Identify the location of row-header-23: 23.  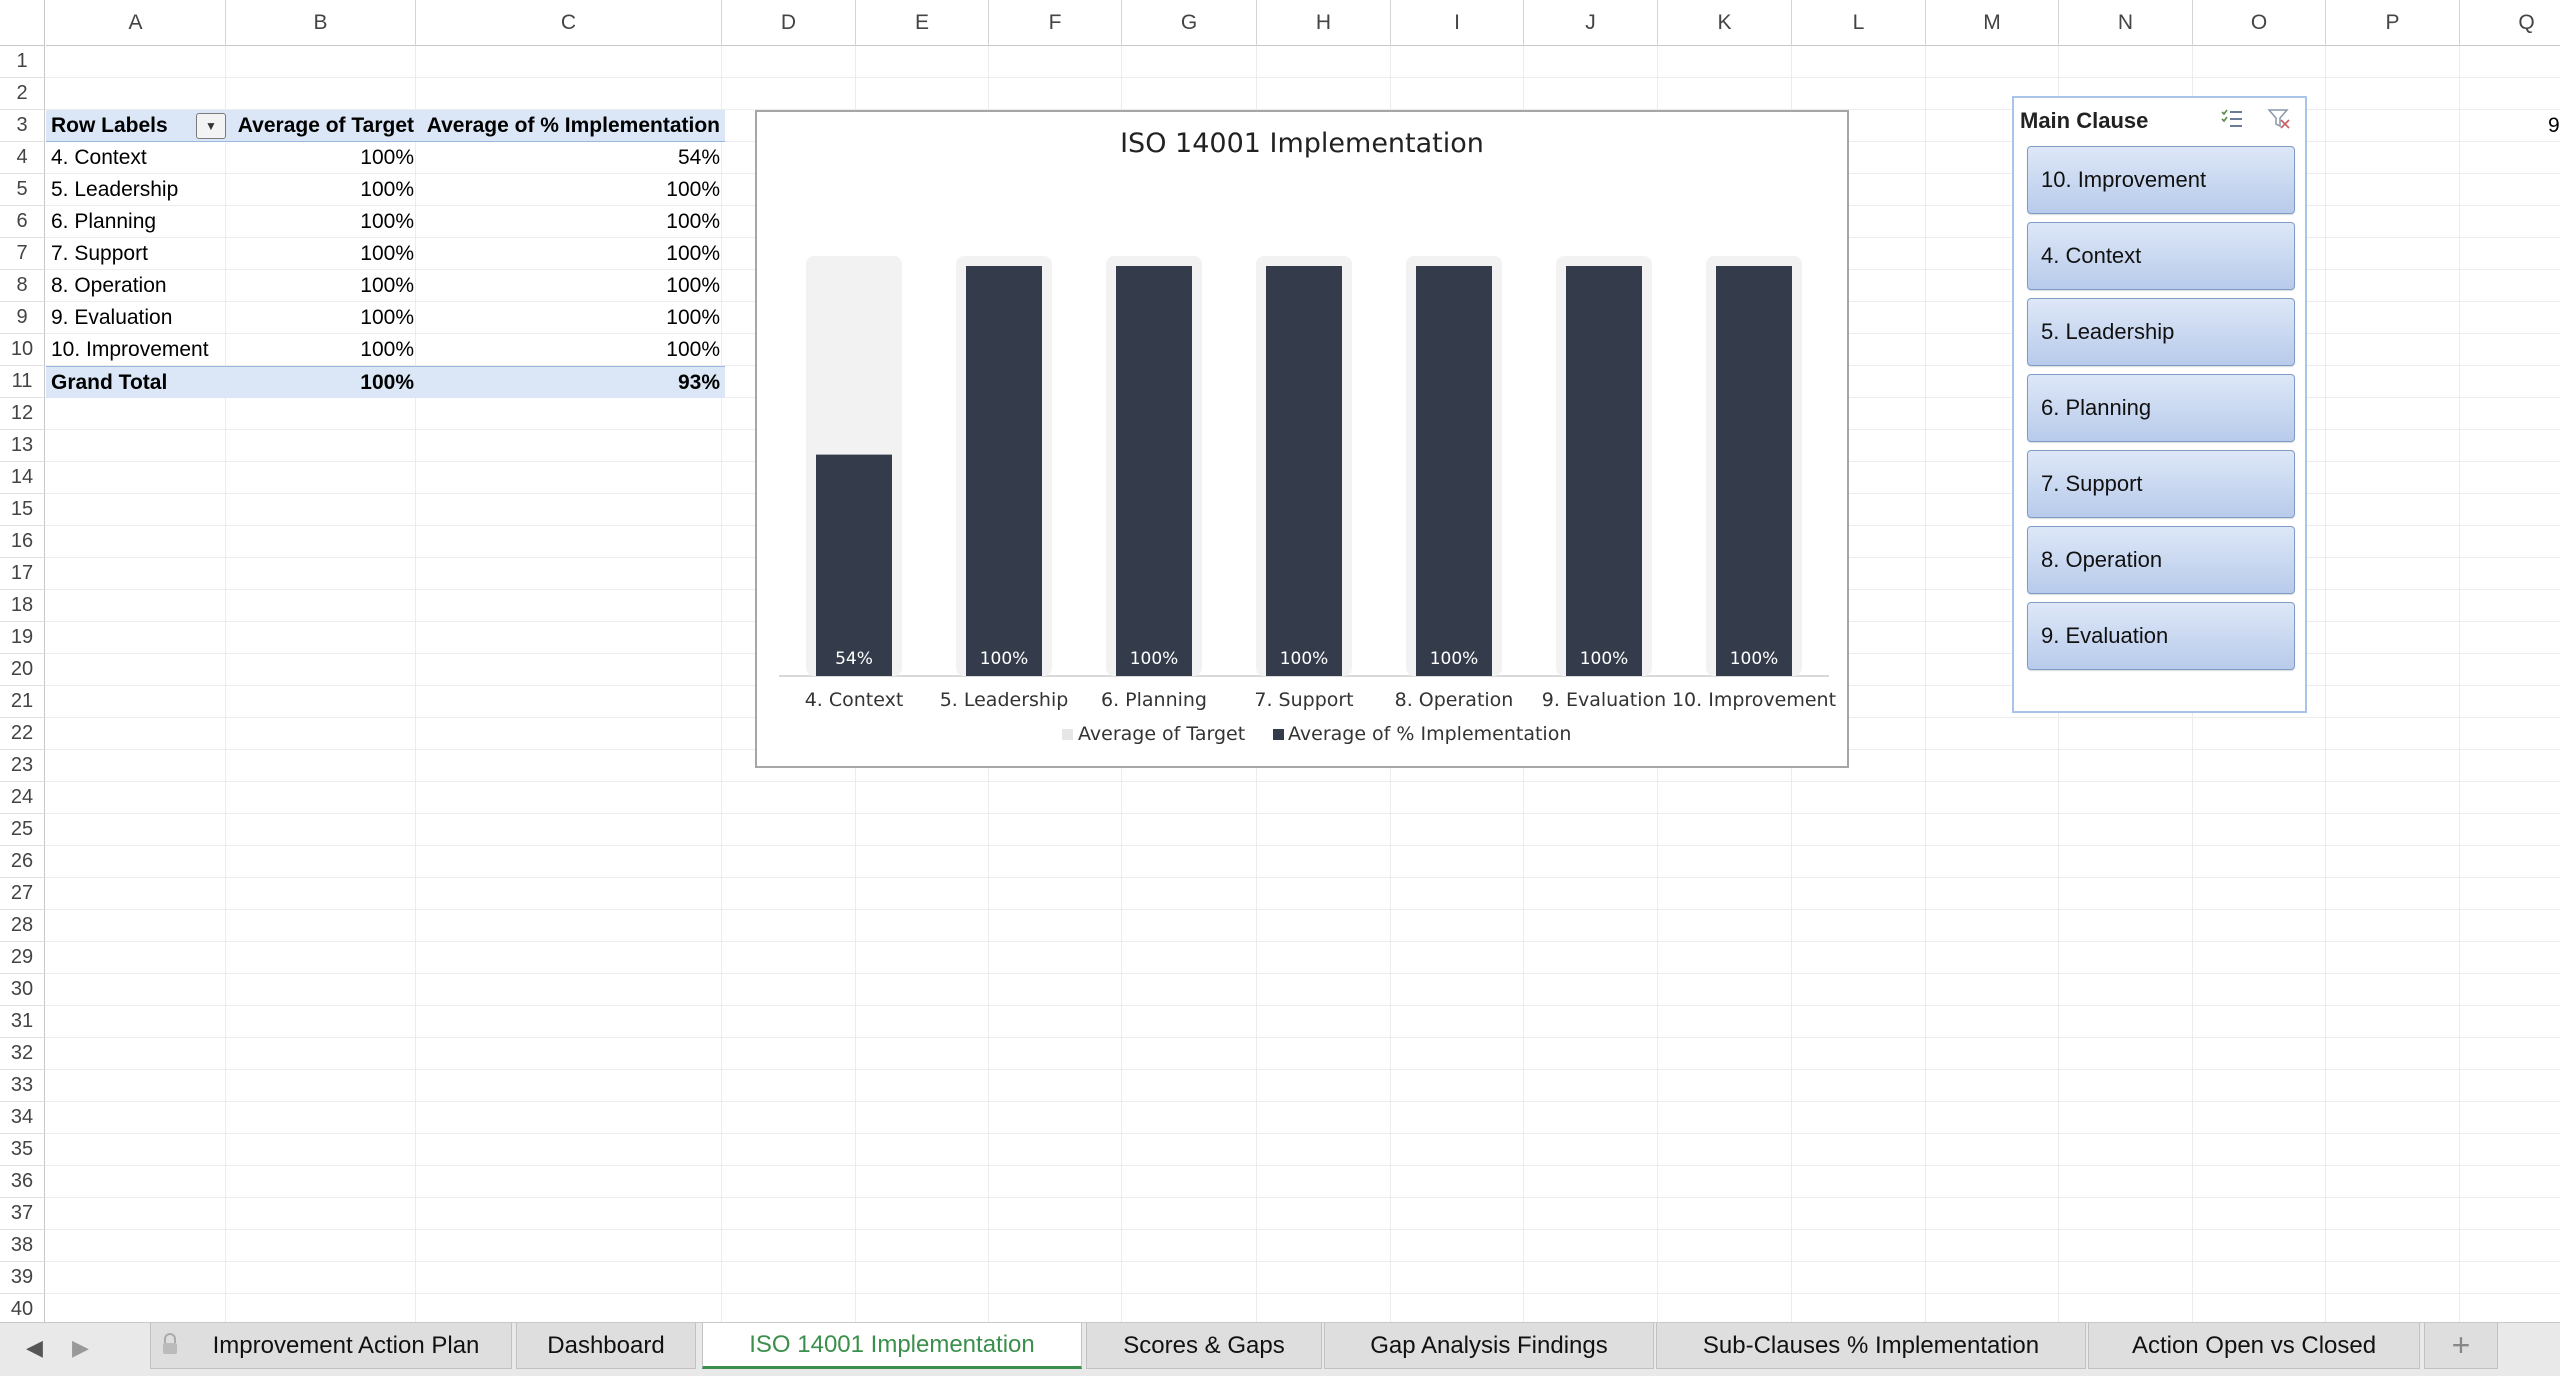
(22, 766).